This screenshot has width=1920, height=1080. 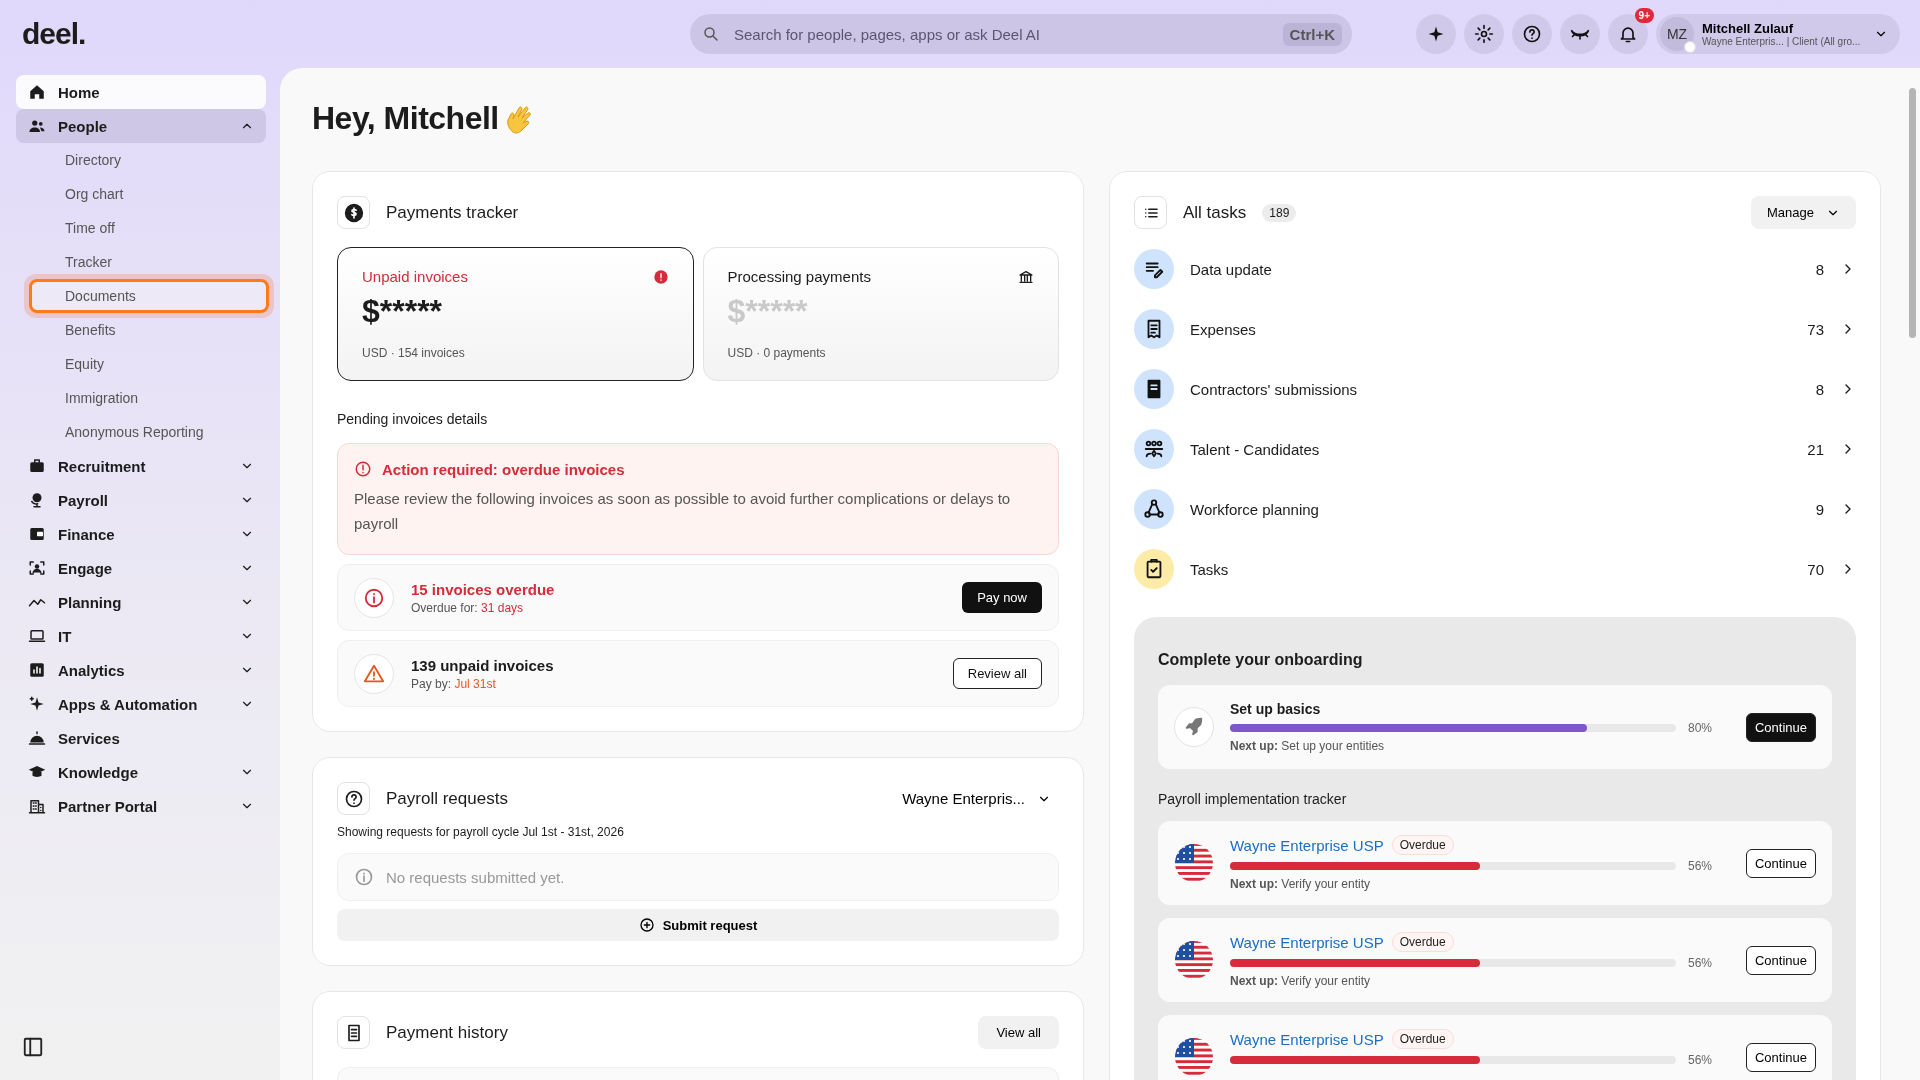 What do you see at coordinates (1002, 597) in the screenshot?
I see `pay-now-button: Pay now` at bounding box center [1002, 597].